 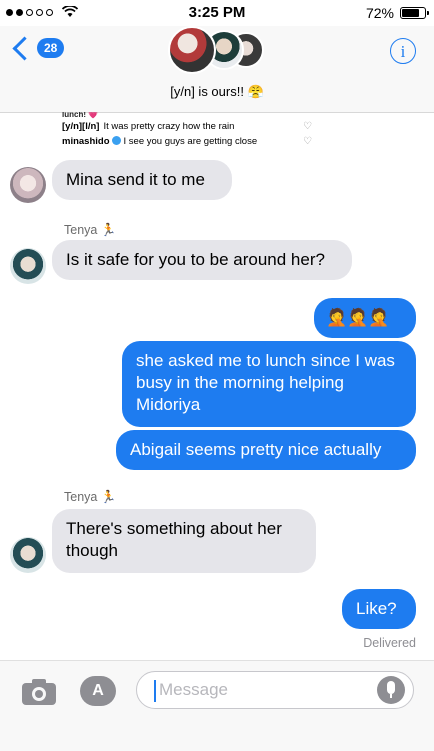 I want to click on back-button: 28, so click(x=38, y=48).